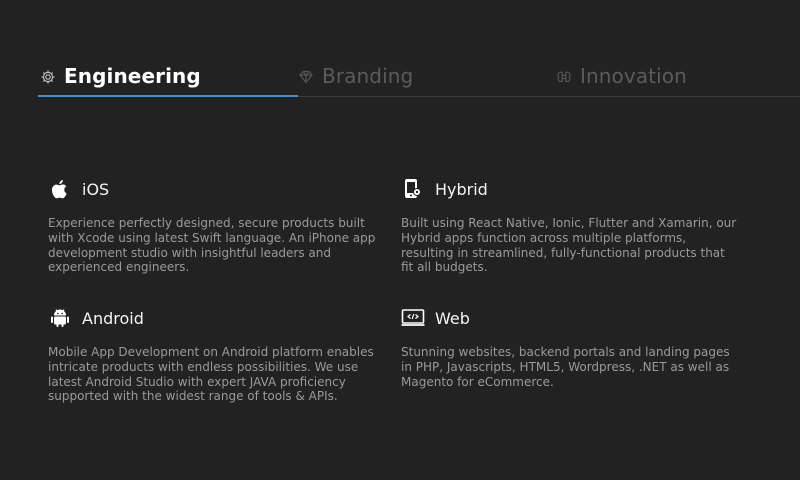 The height and width of the screenshot is (480, 800). Describe the element at coordinates (461, 189) in the screenshot. I see `service-title: Hybrid` at that location.